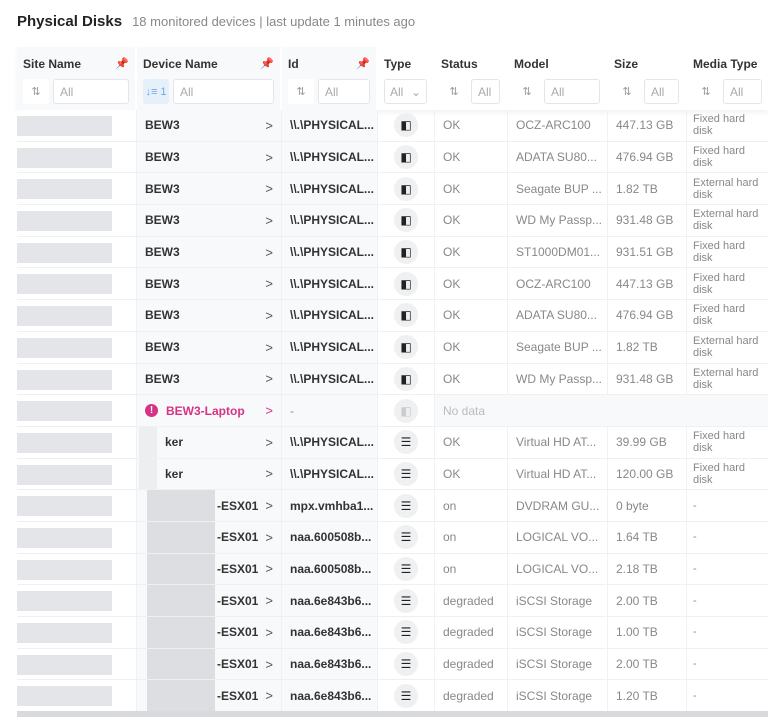 This screenshot has height=722, width=768. I want to click on horizontal-scrollbar, so click(392, 714).